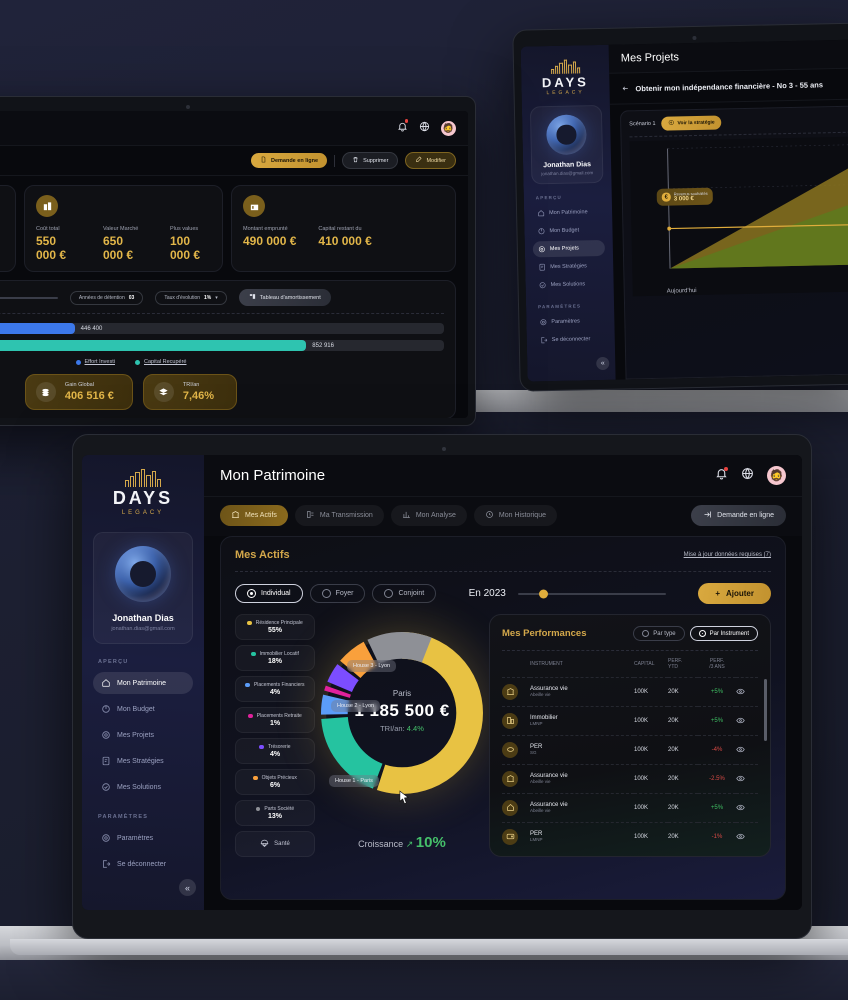 This screenshot has height=1000, width=848. What do you see at coordinates (165, 362) in the screenshot?
I see `legend-label: Capital Recupéré` at bounding box center [165, 362].